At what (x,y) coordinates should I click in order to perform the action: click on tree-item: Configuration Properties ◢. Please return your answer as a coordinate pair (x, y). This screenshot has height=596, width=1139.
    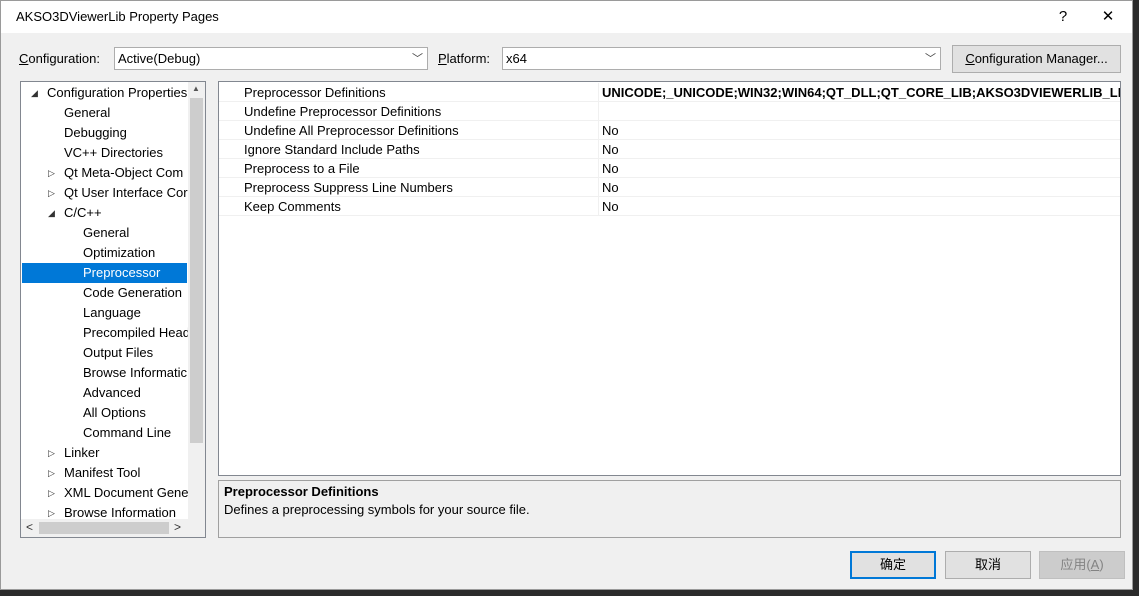
    Looking at the image, I should click on (104, 93).